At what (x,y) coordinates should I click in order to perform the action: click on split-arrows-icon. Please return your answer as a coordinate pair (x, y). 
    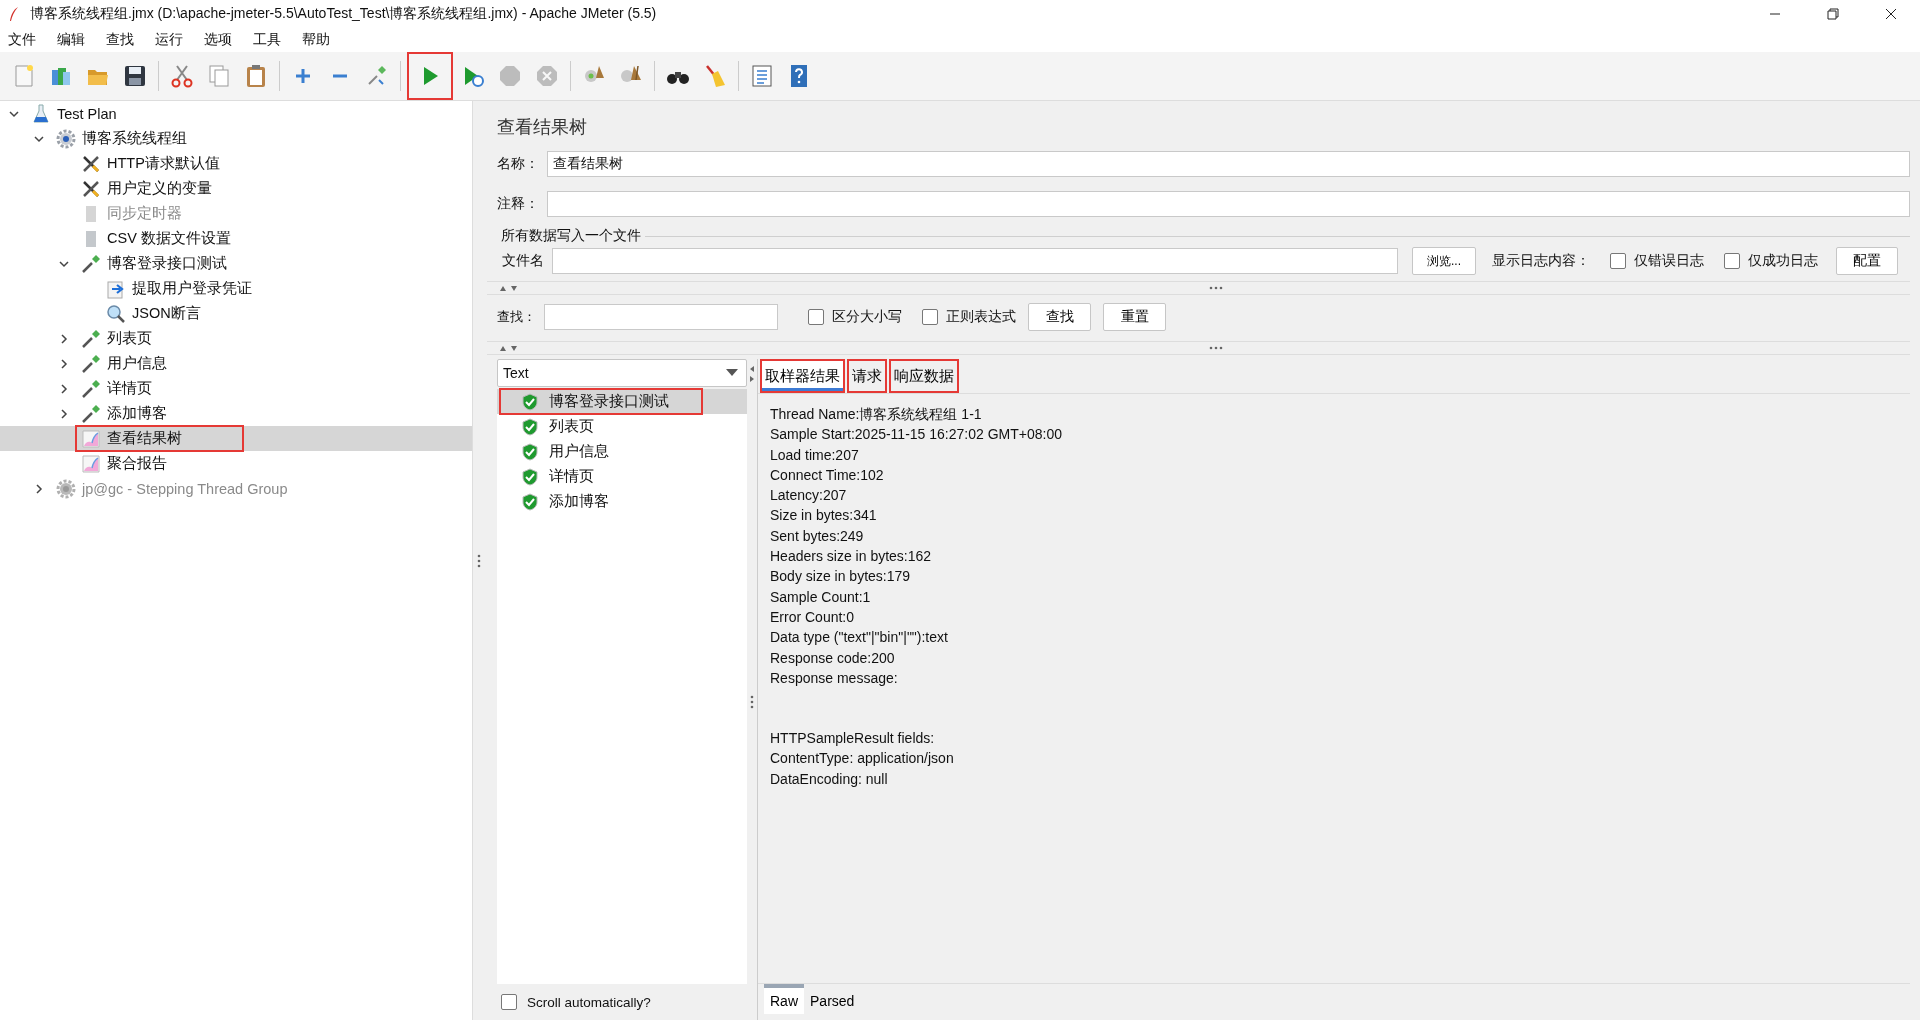
    Looking at the image, I should click on (752, 374).